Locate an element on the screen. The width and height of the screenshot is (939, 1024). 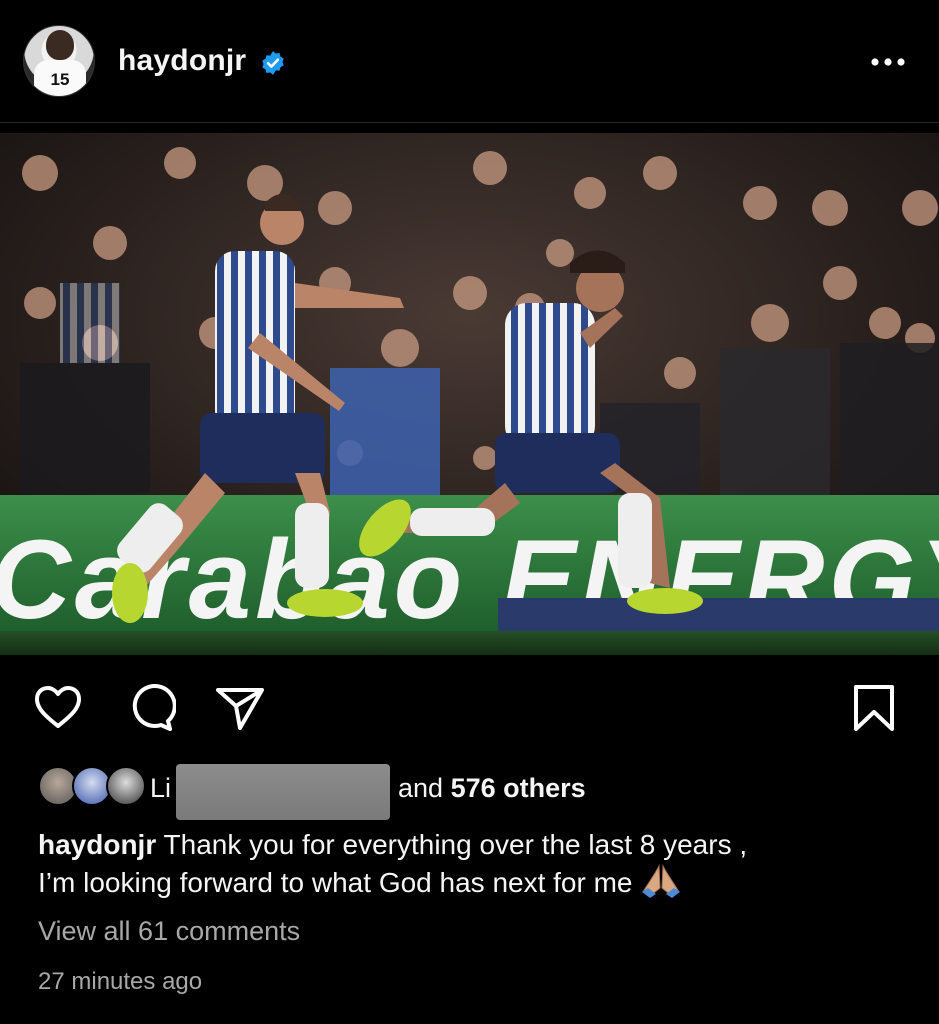
likes-summary: and 576 others is located at coordinates (492, 788).